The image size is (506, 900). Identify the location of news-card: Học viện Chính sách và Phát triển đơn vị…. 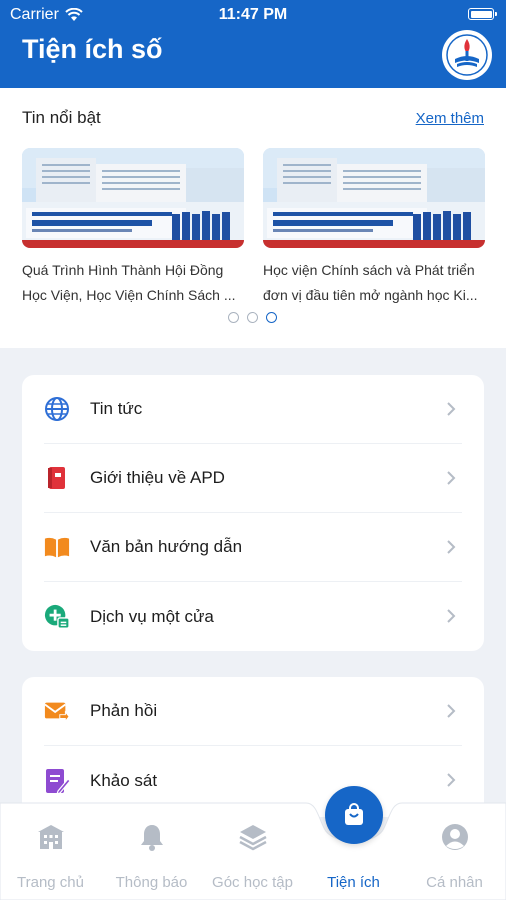
(374, 228).